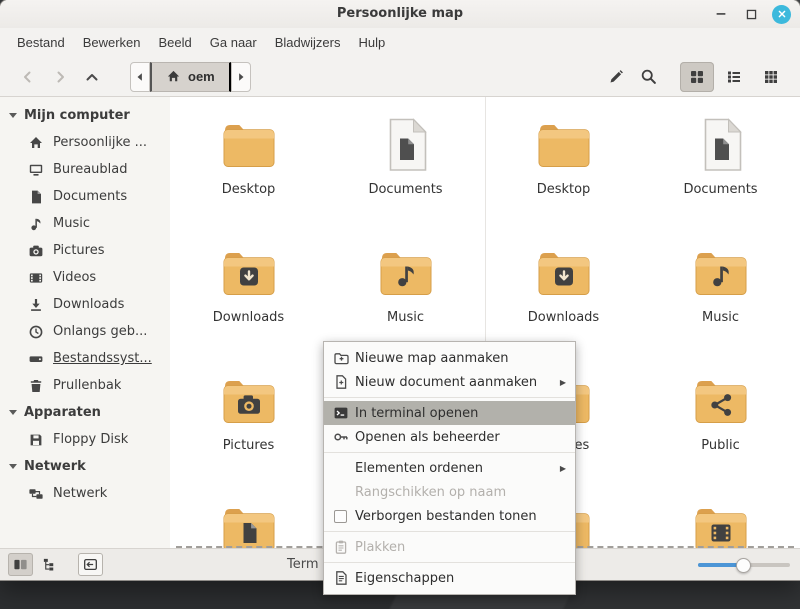 This screenshot has height=609, width=800. Describe the element at coordinates (112, 42) in the screenshot. I see `menubar-item-bewerken: Bewerken` at that location.